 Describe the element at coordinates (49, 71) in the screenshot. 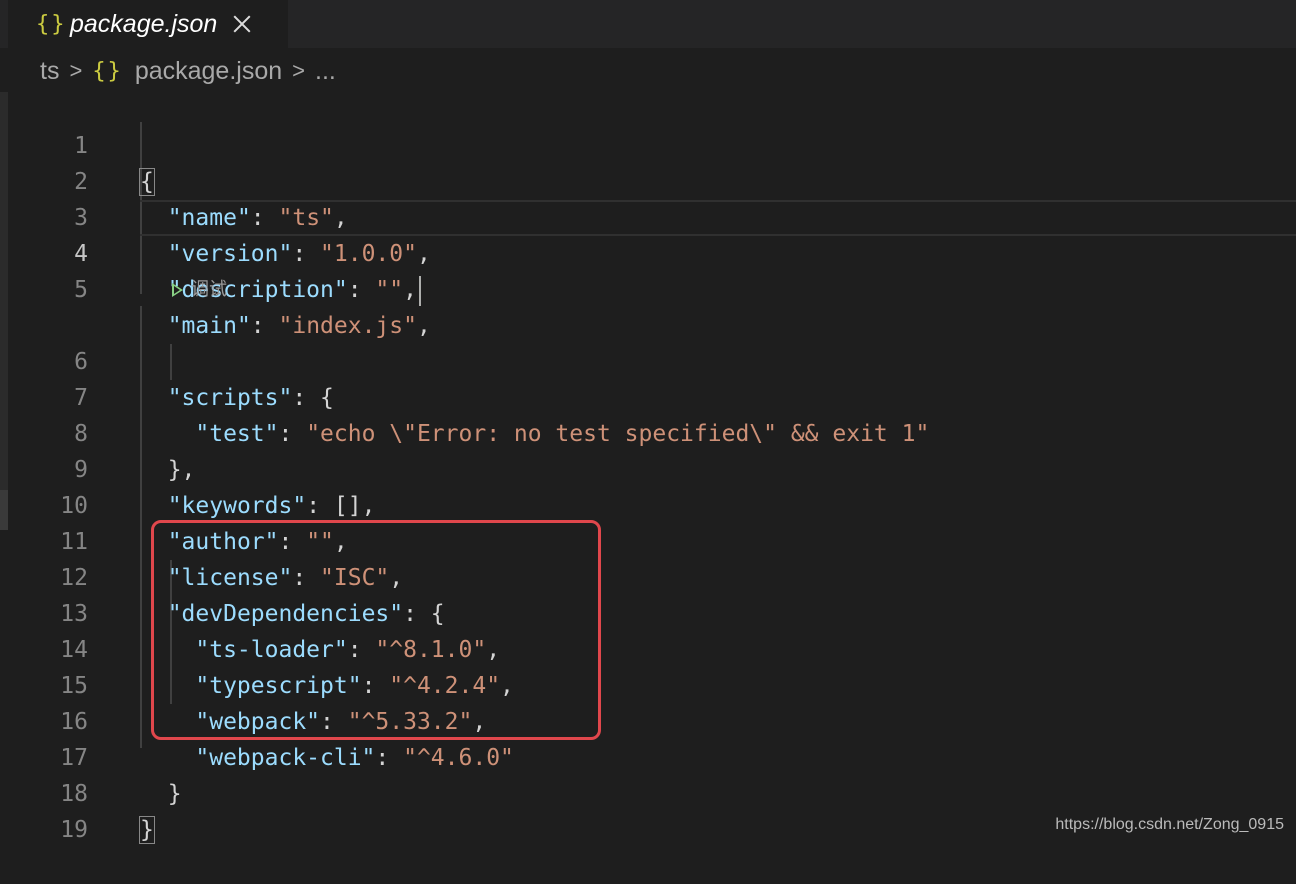

I see `breadcrumb-folder: ts` at that location.